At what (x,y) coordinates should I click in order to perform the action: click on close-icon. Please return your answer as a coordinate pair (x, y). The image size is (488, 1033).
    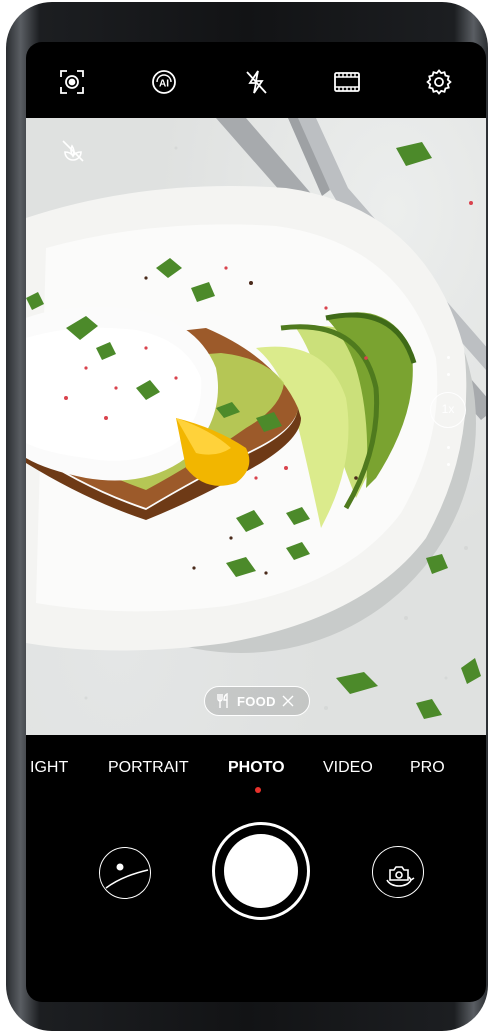
    Looking at the image, I should click on (288, 701).